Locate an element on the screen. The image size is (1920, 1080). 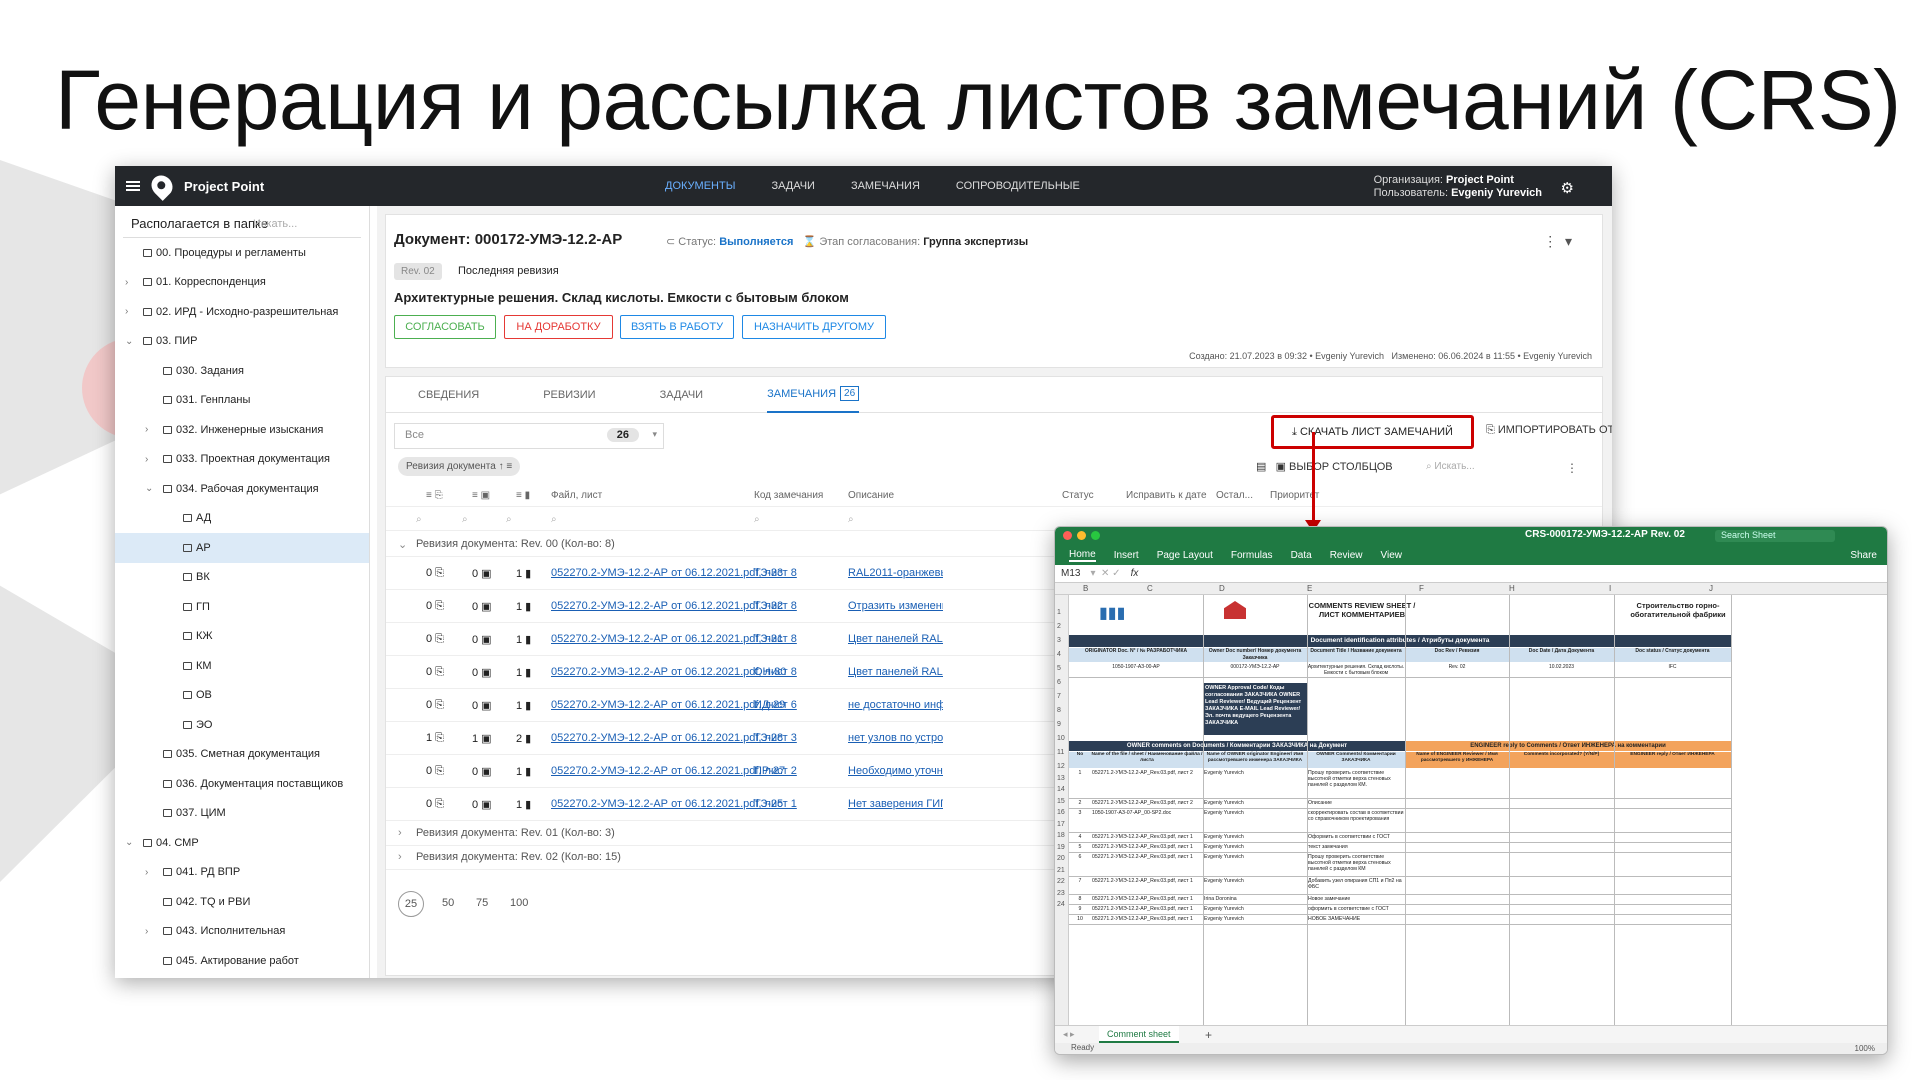
row-header: 12 is located at coordinates (1061, 766).